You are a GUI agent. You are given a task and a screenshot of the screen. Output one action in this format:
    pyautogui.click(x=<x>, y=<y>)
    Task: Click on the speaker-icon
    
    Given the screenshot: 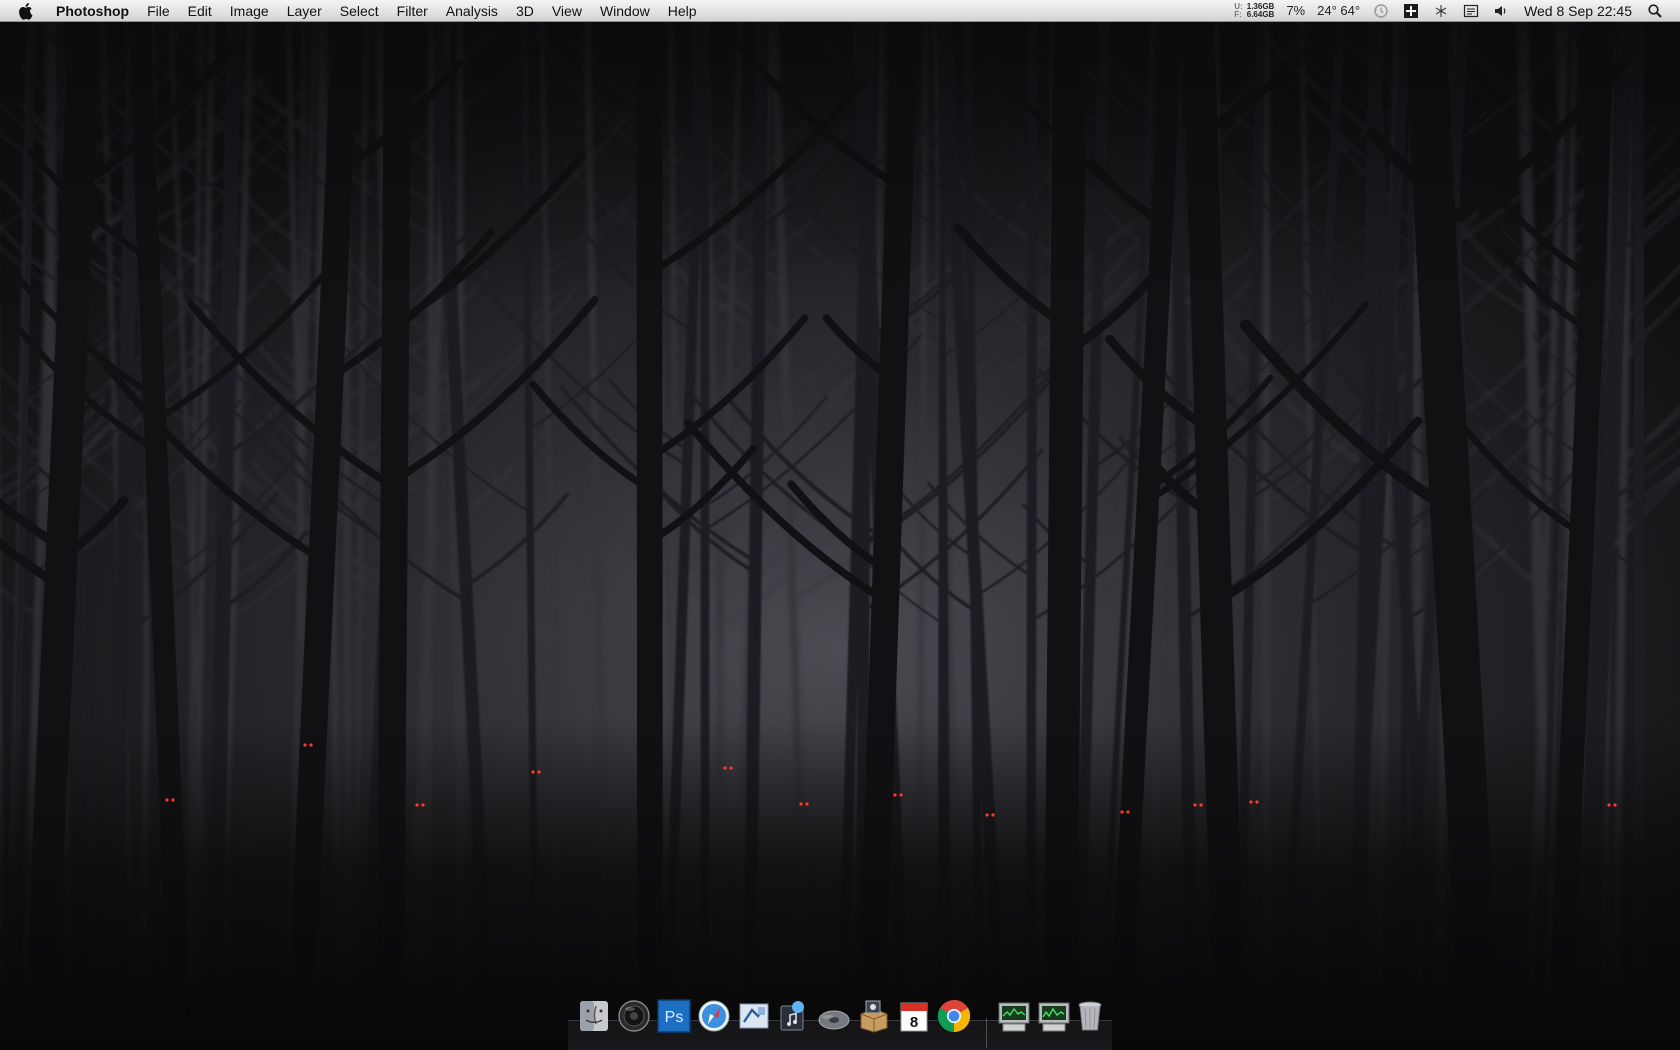 What is the action you would take?
    pyautogui.click(x=634, y=1016)
    